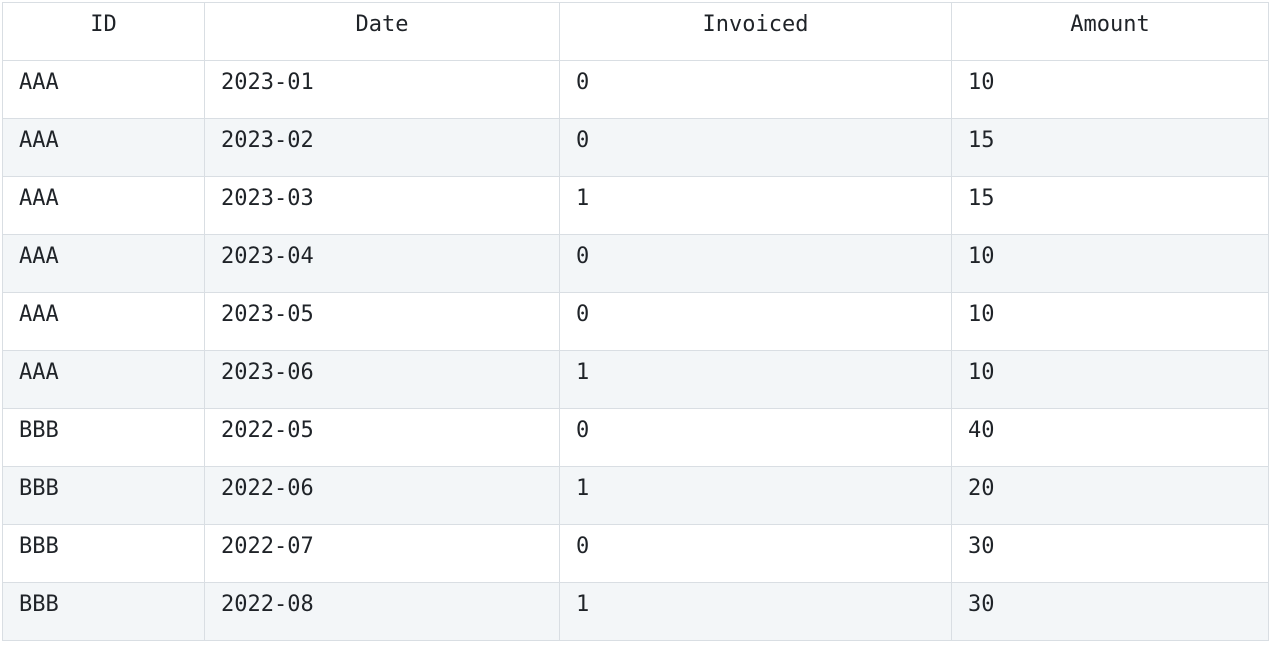  I want to click on header-row: ID Date Invoiced Amount, so click(635, 31).